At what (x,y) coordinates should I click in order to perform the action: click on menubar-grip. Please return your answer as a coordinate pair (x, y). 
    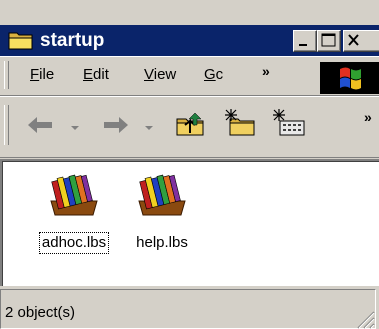
    Looking at the image, I should click on (6, 75).